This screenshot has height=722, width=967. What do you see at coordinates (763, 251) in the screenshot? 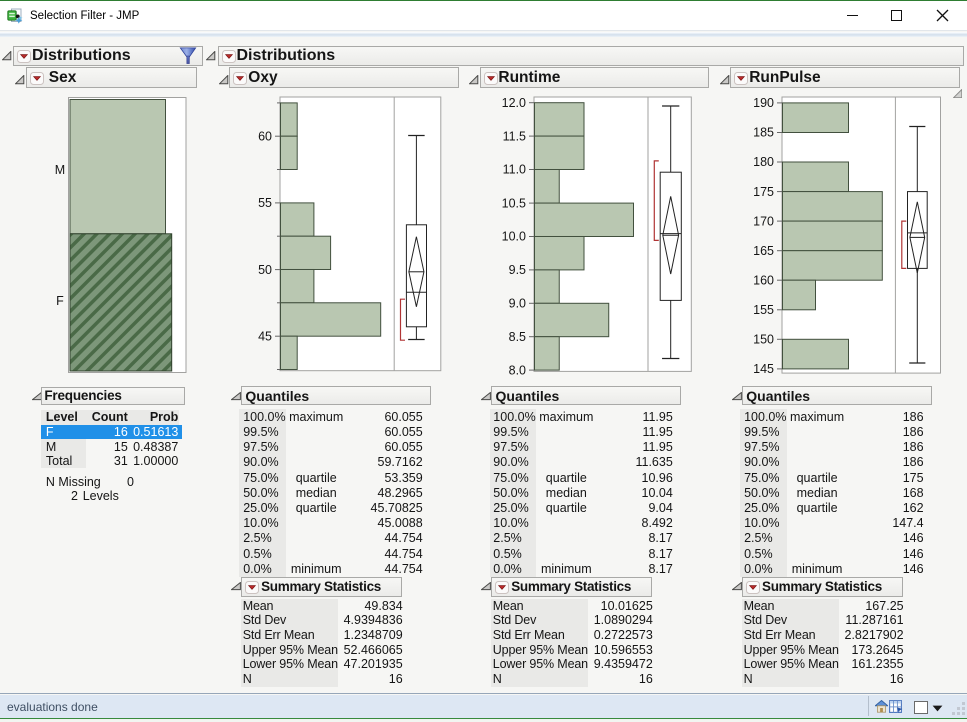
I see `svg-text: 165` at bounding box center [763, 251].